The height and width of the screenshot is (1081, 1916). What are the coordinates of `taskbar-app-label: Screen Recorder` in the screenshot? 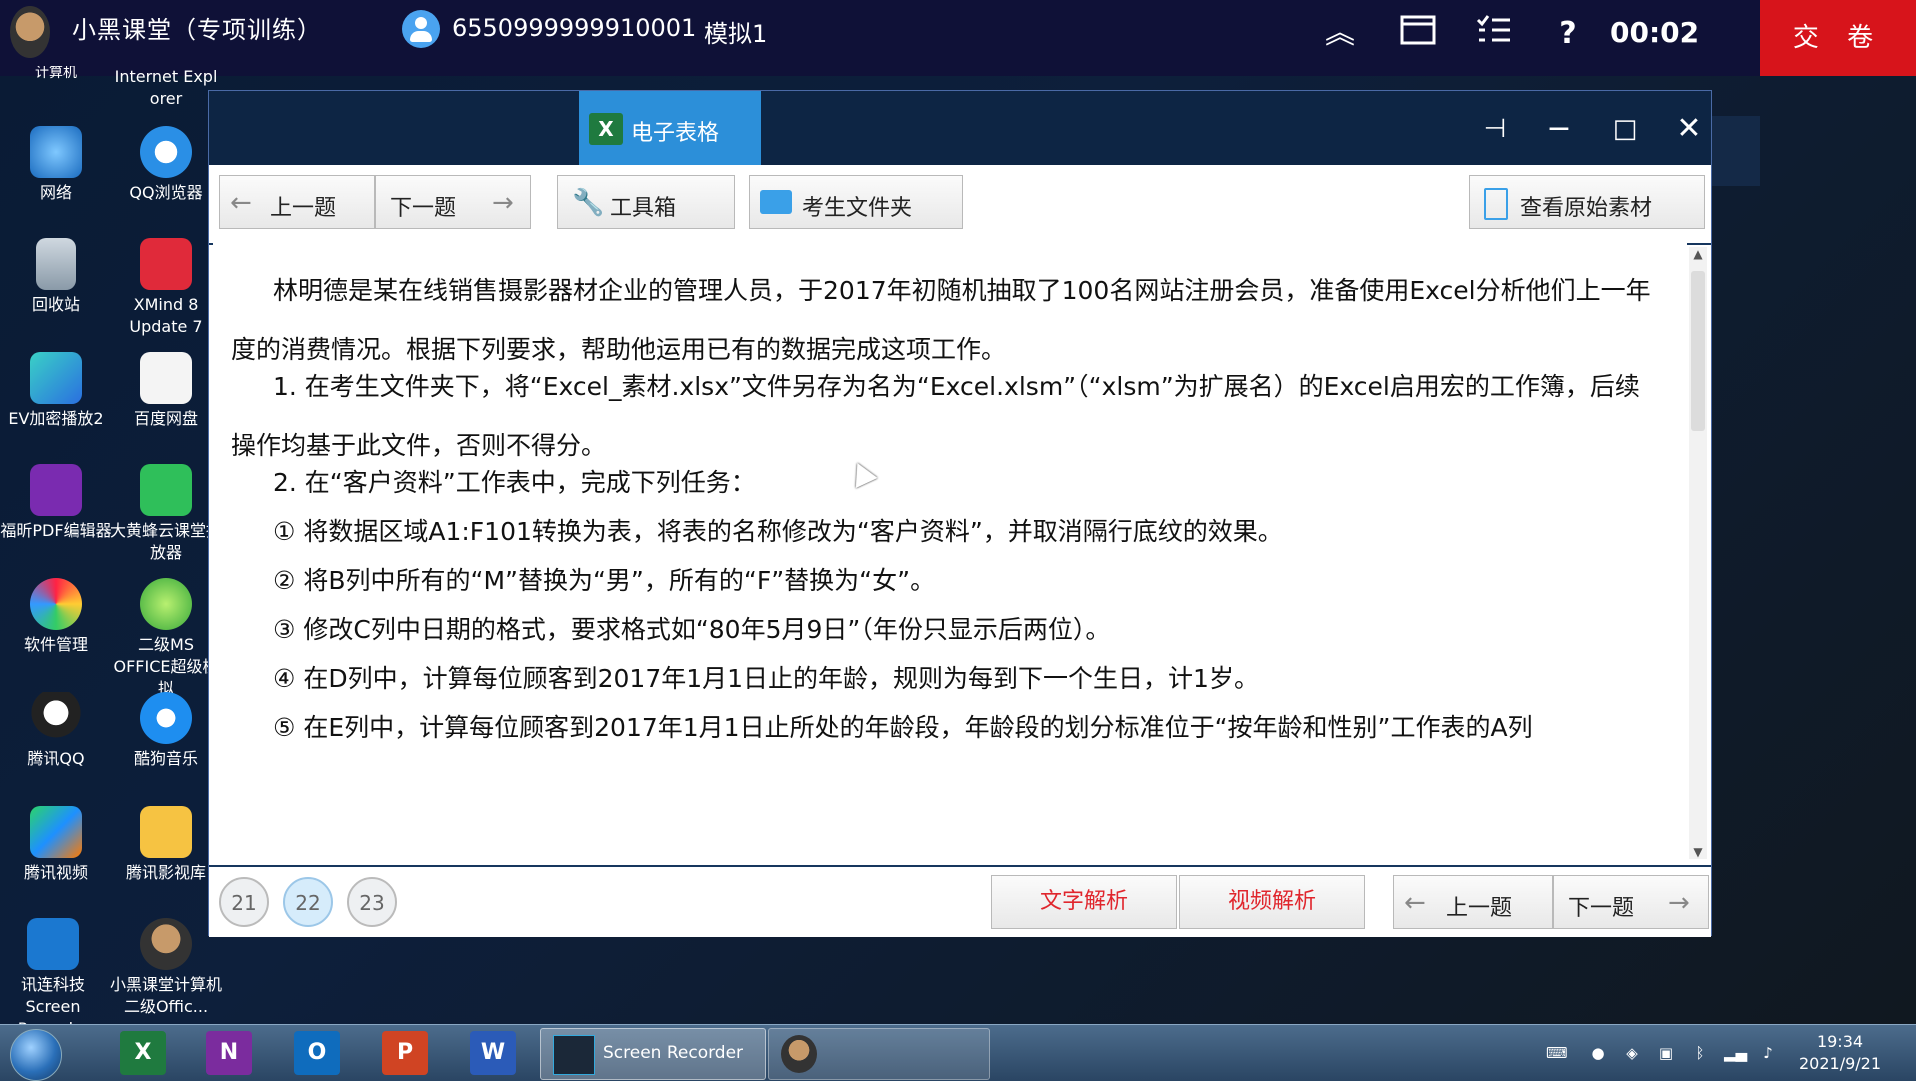 It's located at (673, 1053).